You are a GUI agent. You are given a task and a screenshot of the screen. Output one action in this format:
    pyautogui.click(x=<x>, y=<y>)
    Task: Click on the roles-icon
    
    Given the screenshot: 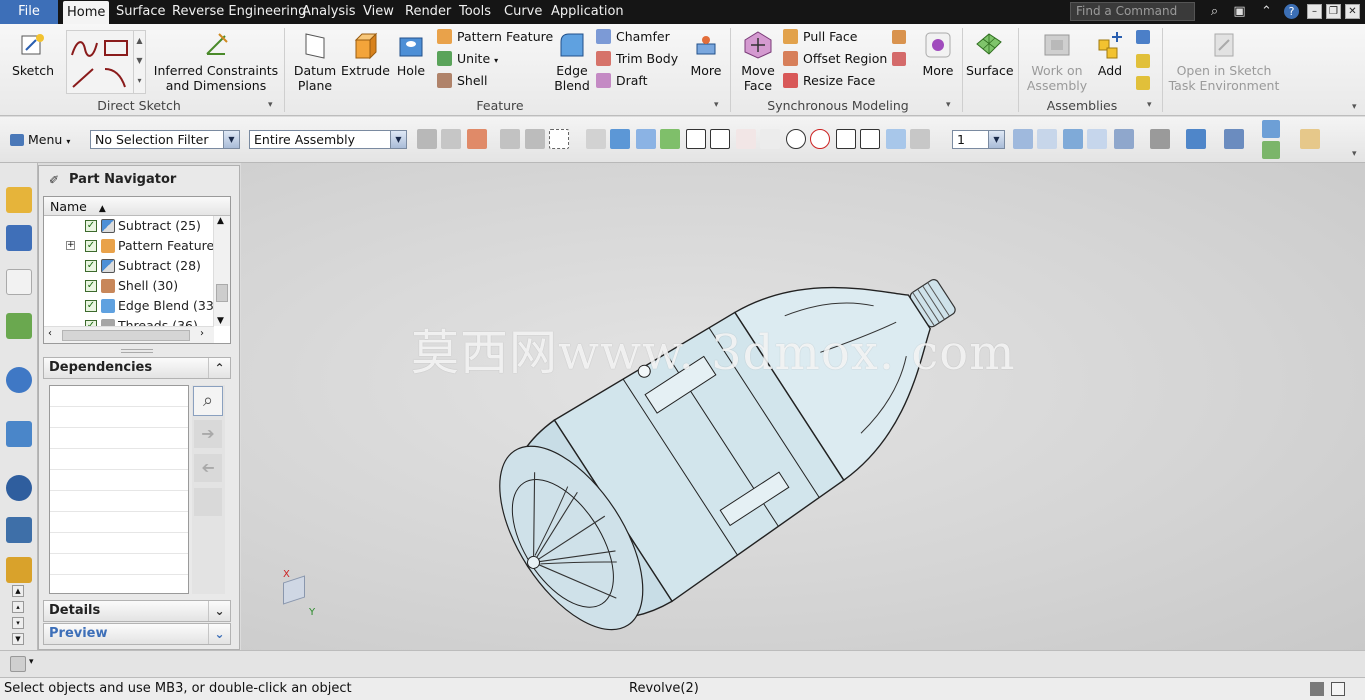 What is the action you would take?
    pyautogui.click(x=19, y=570)
    